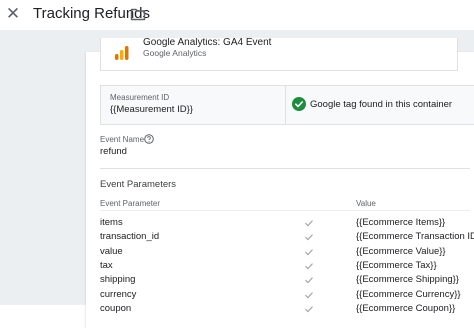 This screenshot has height=328, width=474. What do you see at coordinates (408, 294) in the screenshot?
I see `parameter-value: {{Ecommerce Currency}}` at bounding box center [408, 294].